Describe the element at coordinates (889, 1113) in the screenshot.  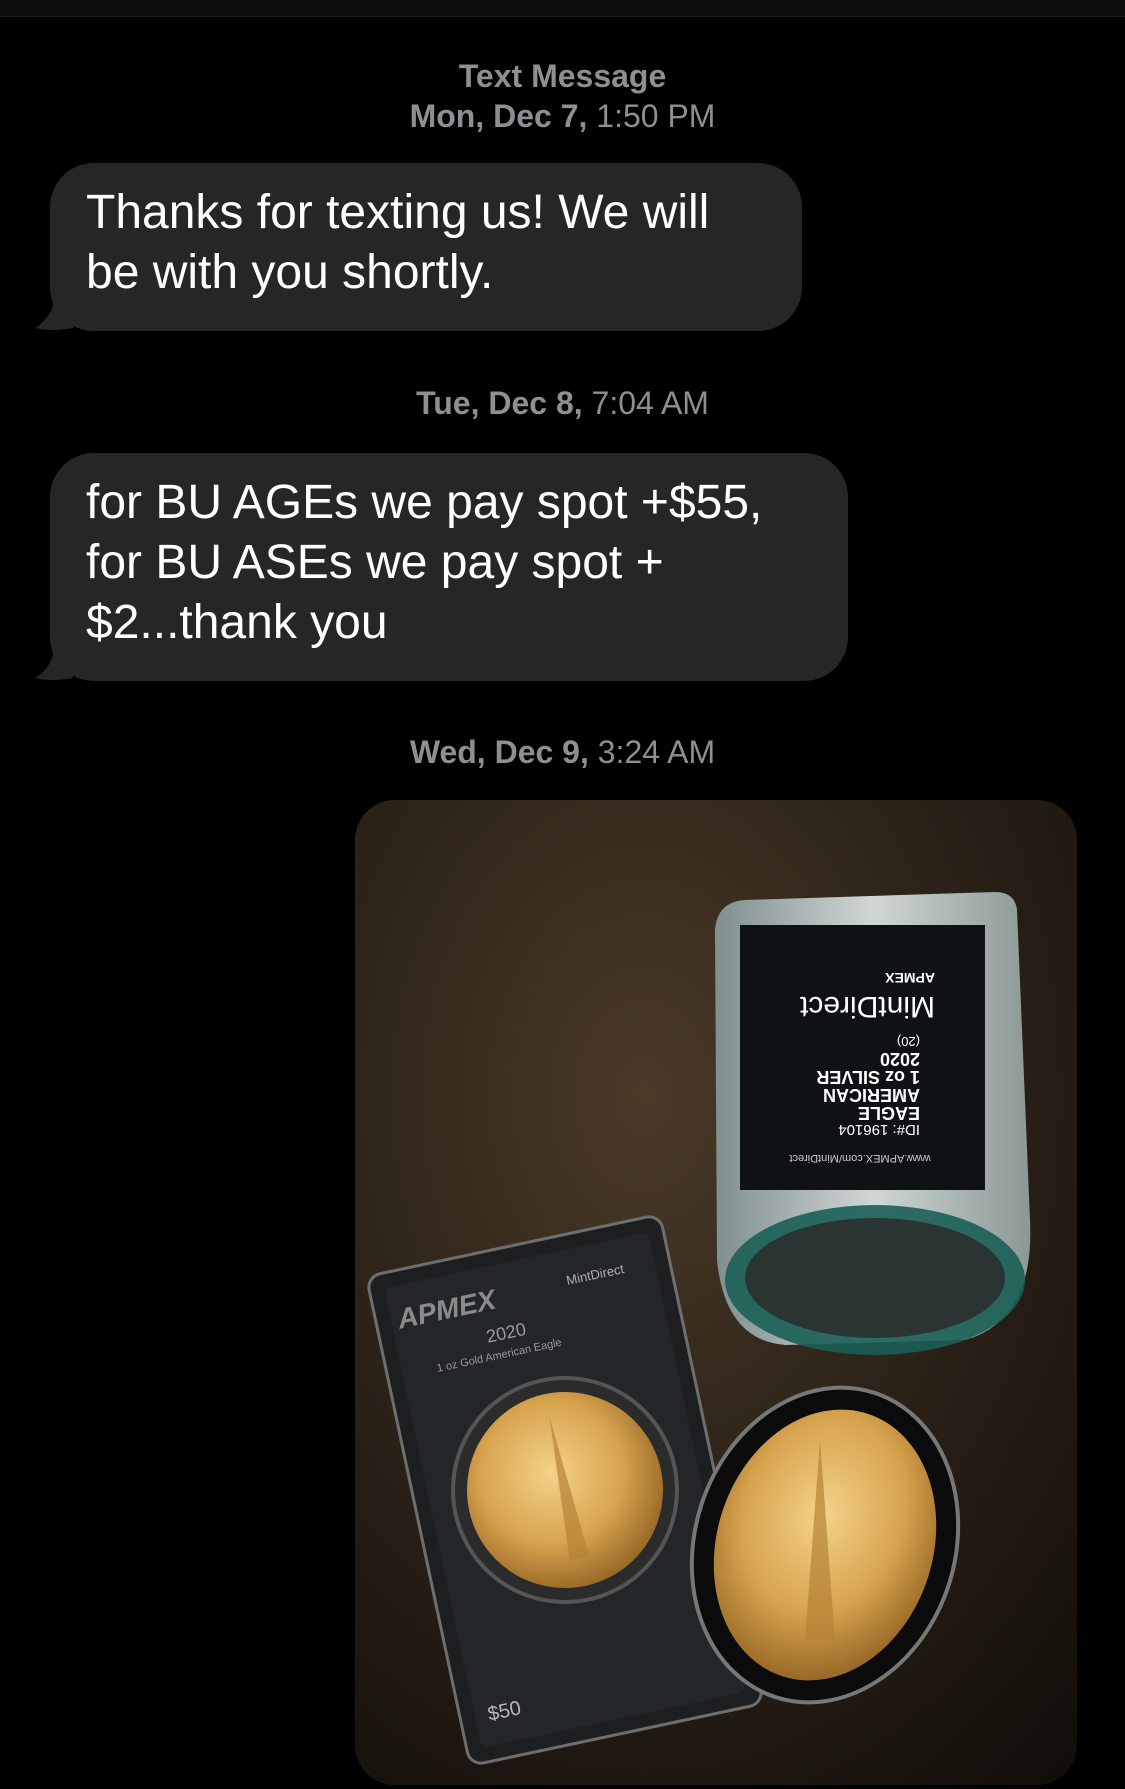
I see `tube-line-eagle: EAGLE` at that location.